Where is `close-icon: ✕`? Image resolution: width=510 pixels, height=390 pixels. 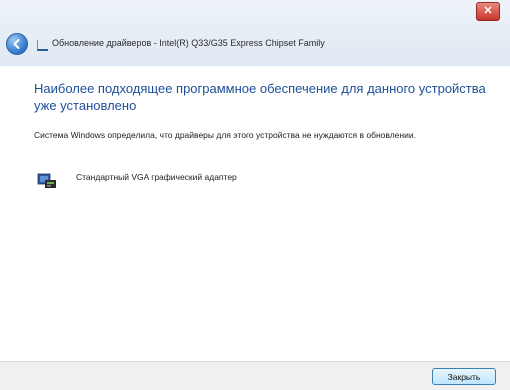
close-icon: ✕ is located at coordinates (488, 11).